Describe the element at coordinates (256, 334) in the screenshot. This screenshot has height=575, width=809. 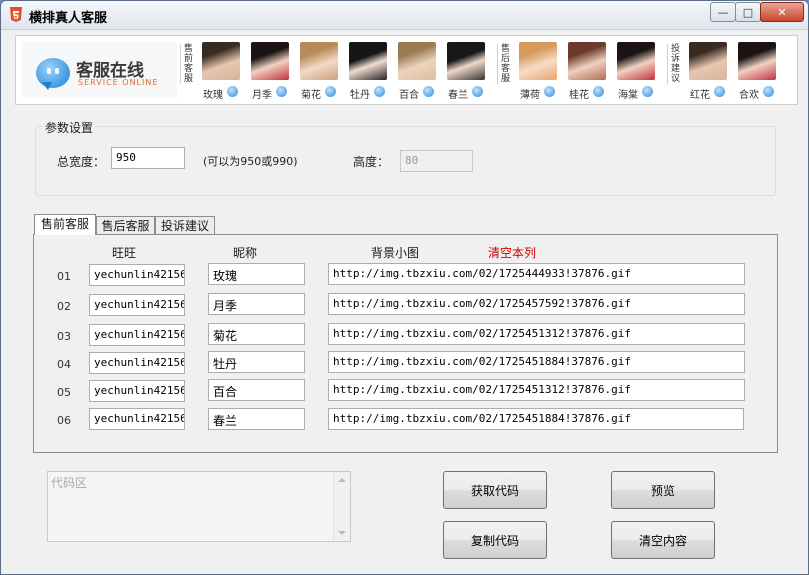
I see `nickname-input: 菊花` at that location.